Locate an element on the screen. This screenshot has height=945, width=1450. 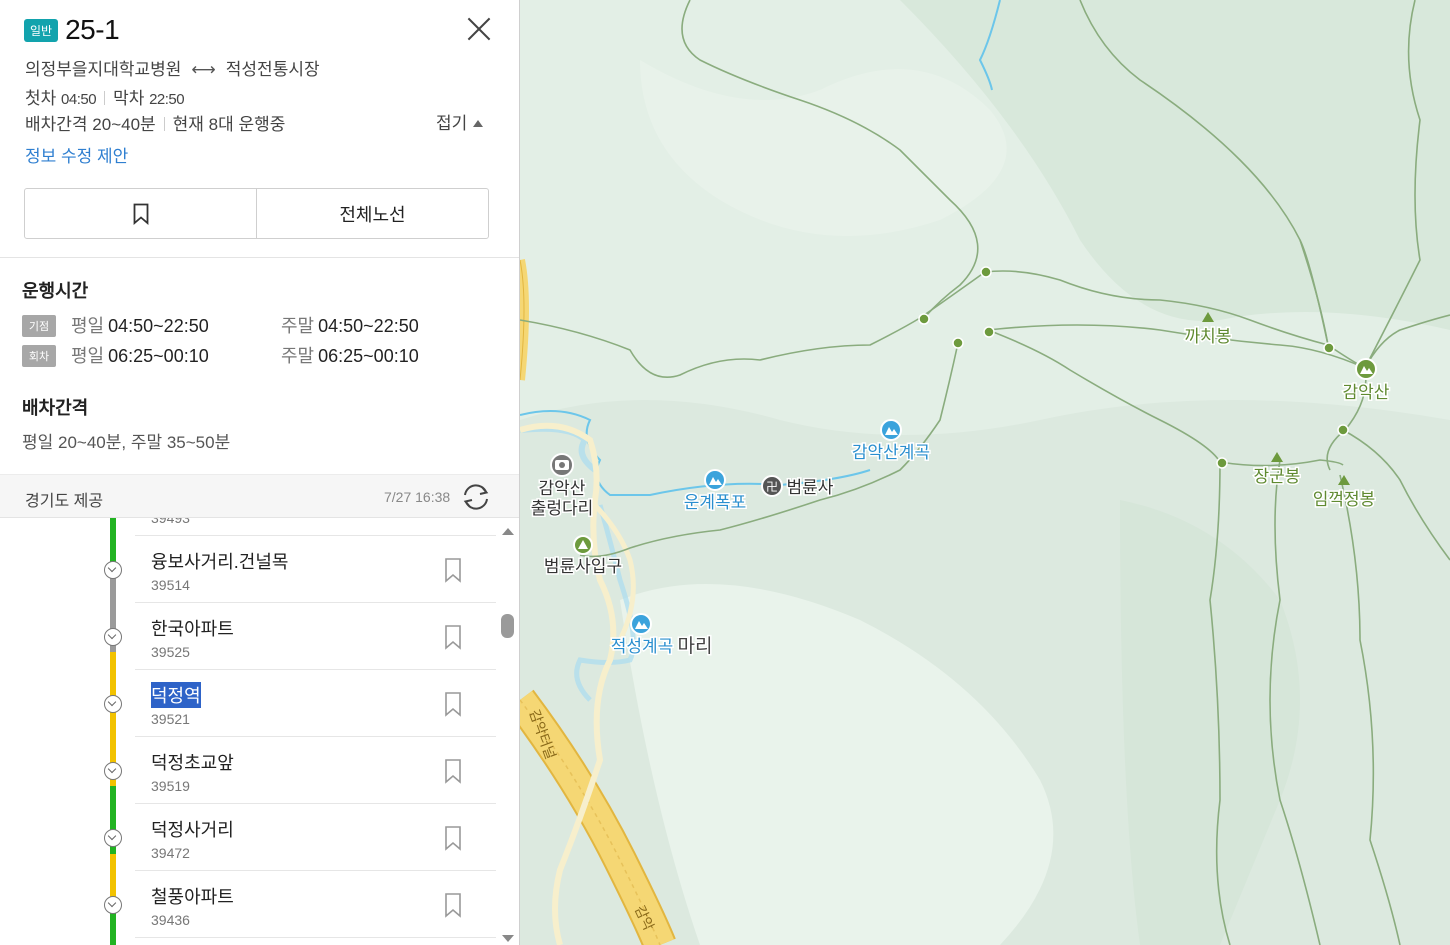
running-buses: 현재 8대 운행중 is located at coordinates (229, 124).